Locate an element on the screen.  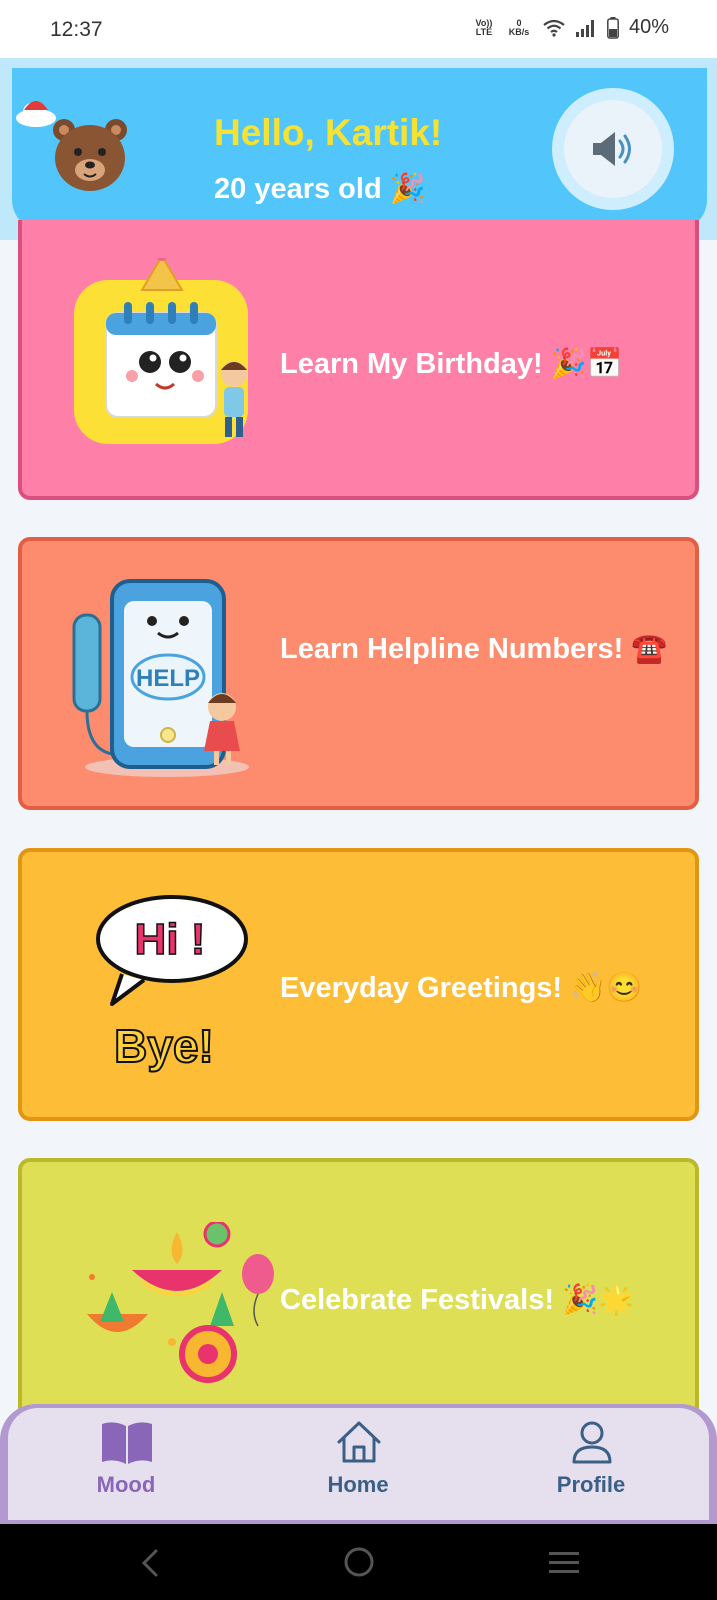
speaker-icon is located at coordinates (612, 149).